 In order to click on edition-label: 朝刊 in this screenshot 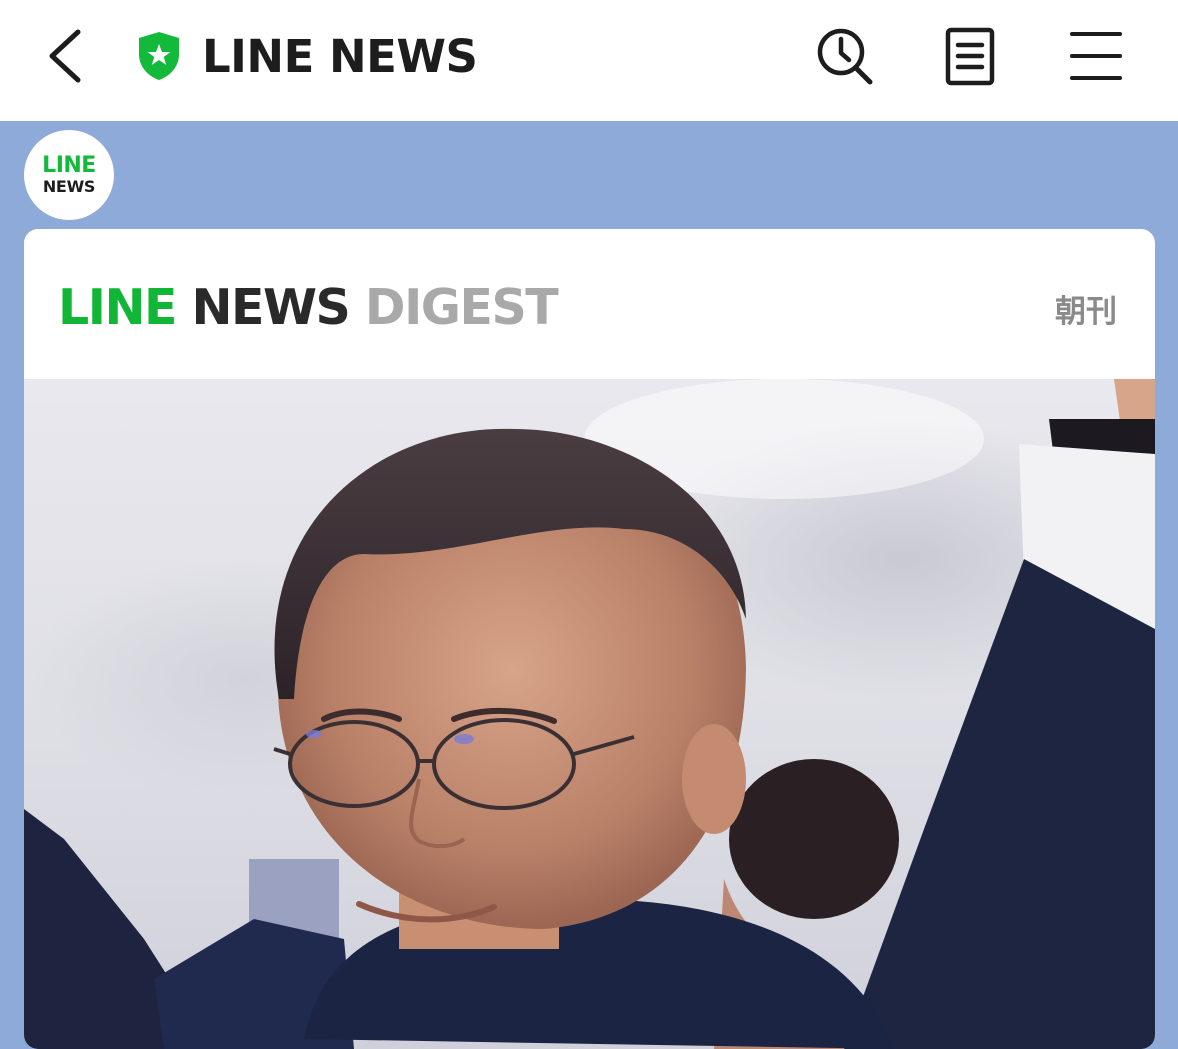, I will do `click(1086, 312)`.